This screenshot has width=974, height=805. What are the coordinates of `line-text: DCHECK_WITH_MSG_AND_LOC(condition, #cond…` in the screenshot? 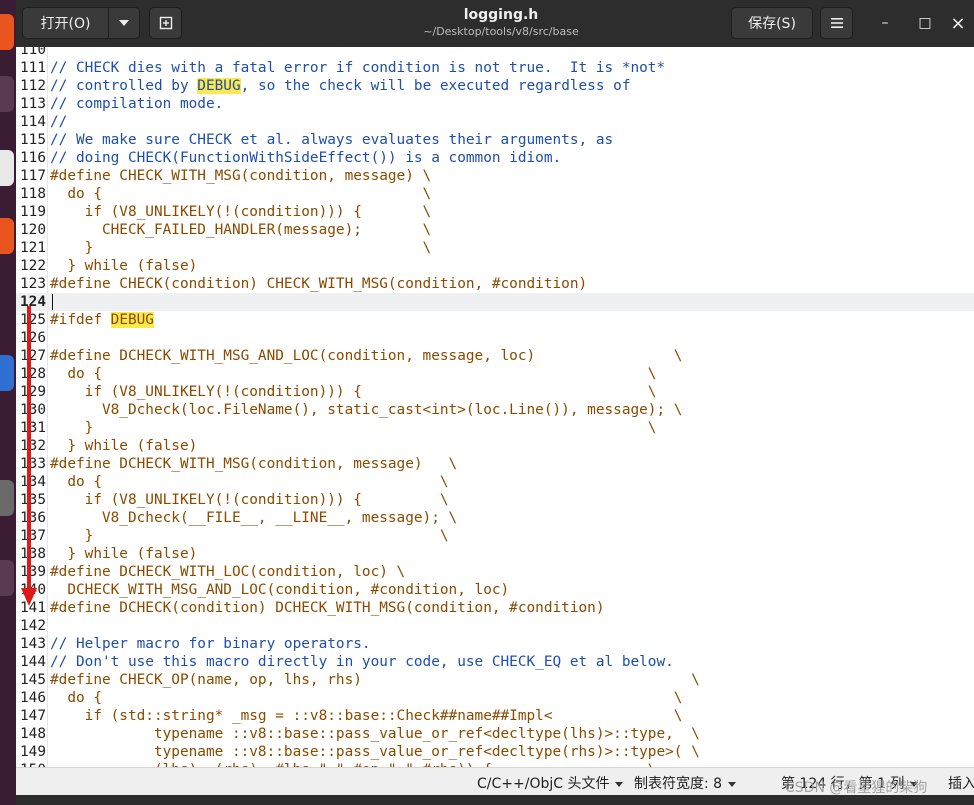 It's located at (280, 590).